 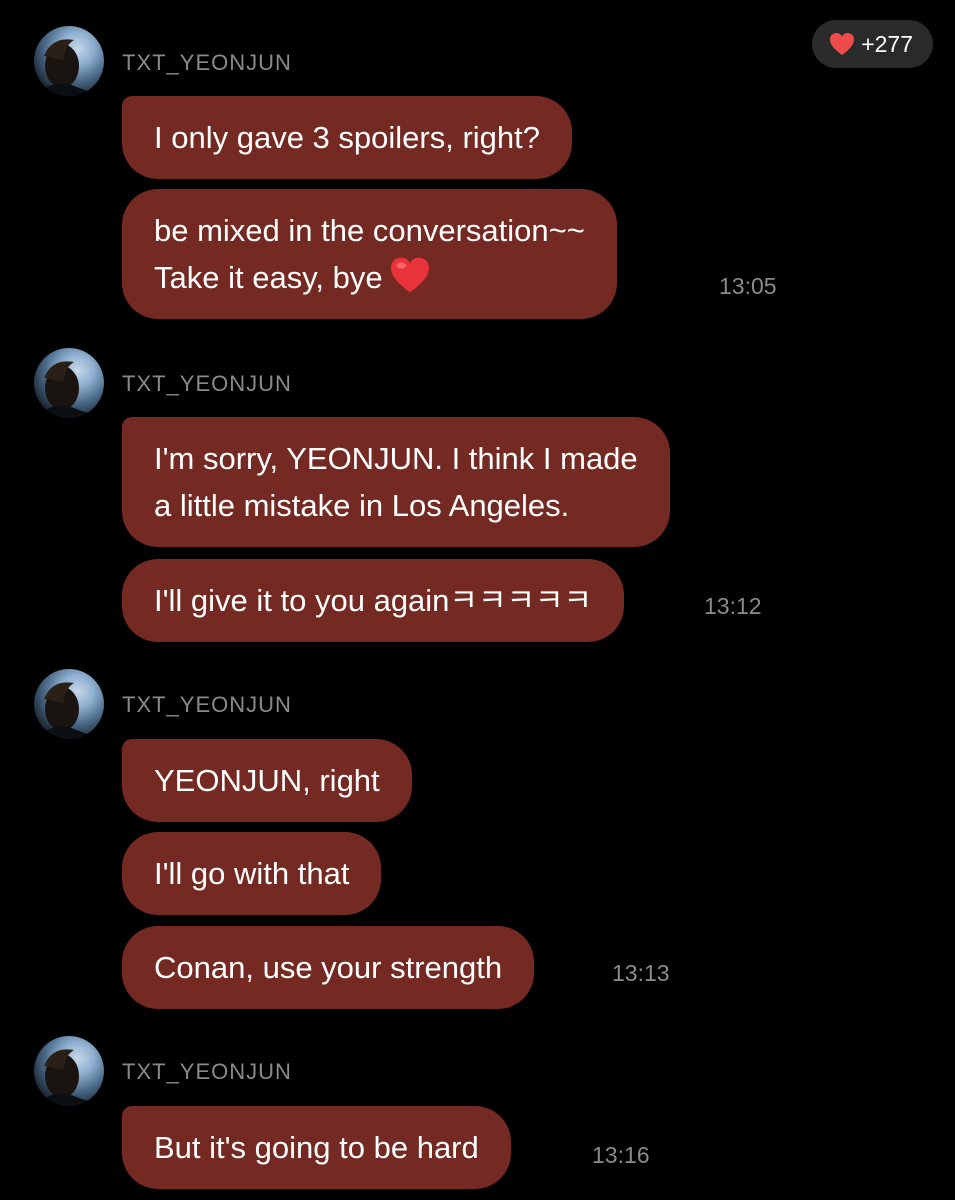 What do you see at coordinates (641, 973) in the screenshot?
I see `message-timestamp: 13:13` at bounding box center [641, 973].